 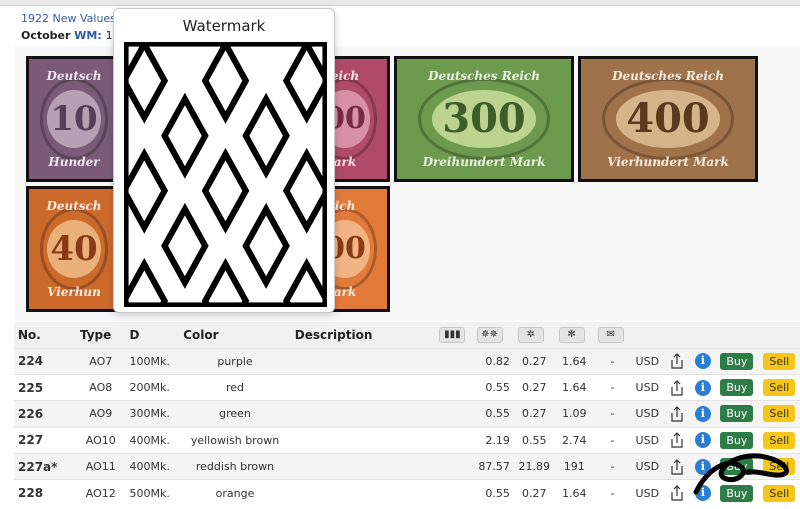 What do you see at coordinates (152, 414) in the screenshot?
I see `row-denomination: 300Mk.` at bounding box center [152, 414].